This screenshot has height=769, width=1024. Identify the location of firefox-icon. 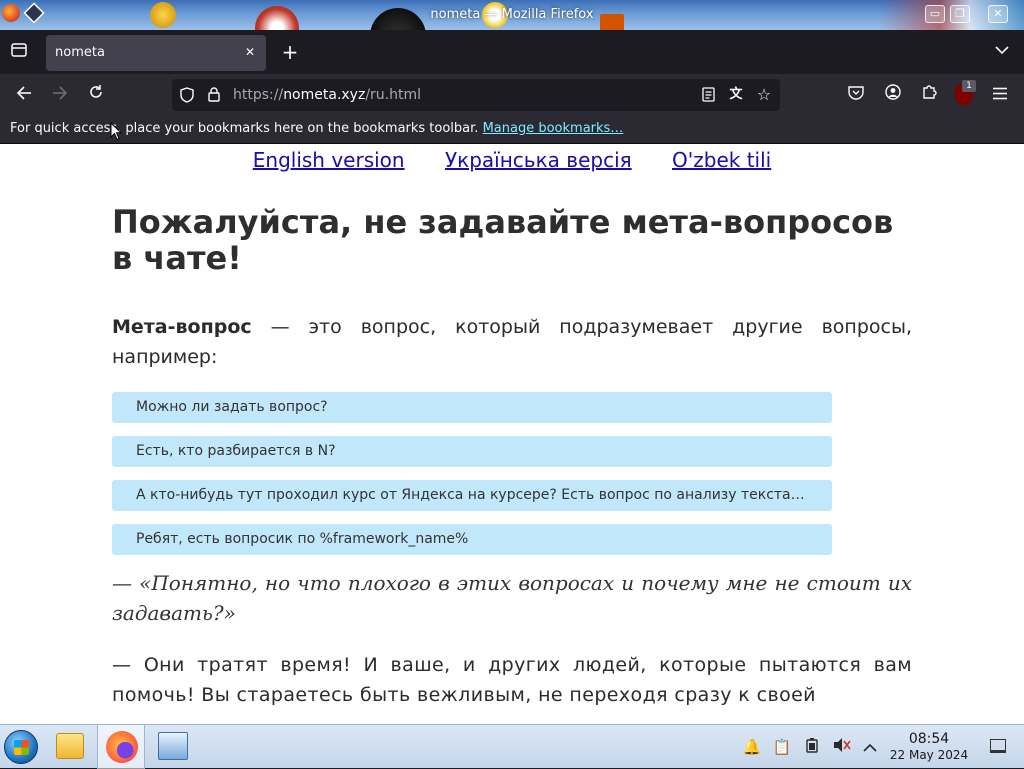
(122, 747).